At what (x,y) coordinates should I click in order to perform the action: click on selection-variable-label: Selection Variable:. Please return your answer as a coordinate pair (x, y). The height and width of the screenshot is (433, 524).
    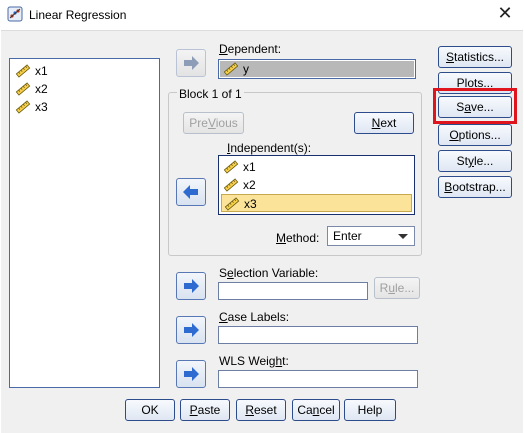
    Looking at the image, I should click on (269, 273).